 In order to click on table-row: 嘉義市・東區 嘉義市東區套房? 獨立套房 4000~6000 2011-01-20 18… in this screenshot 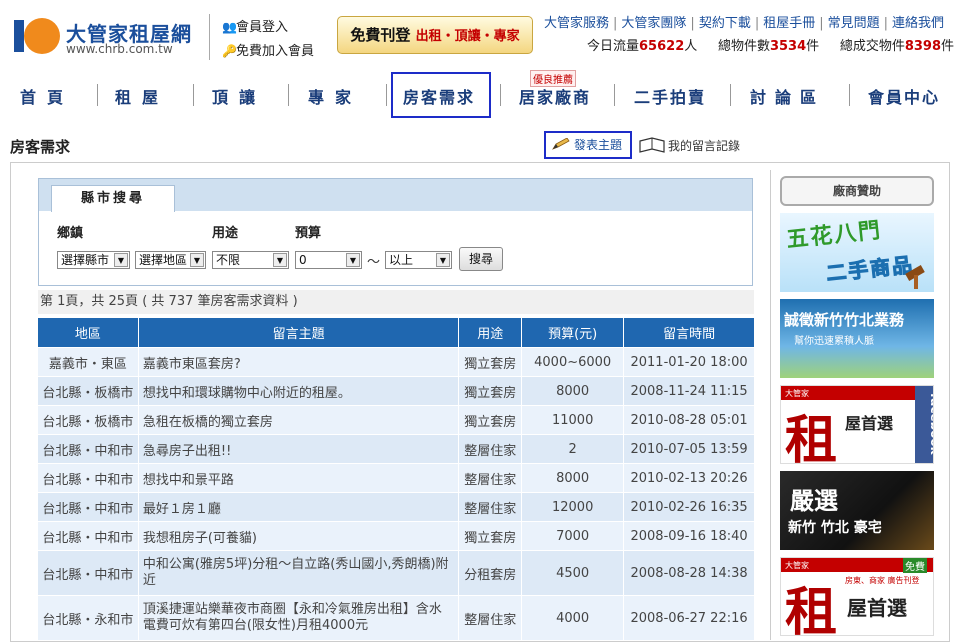, I will do `click(396, 362)`.